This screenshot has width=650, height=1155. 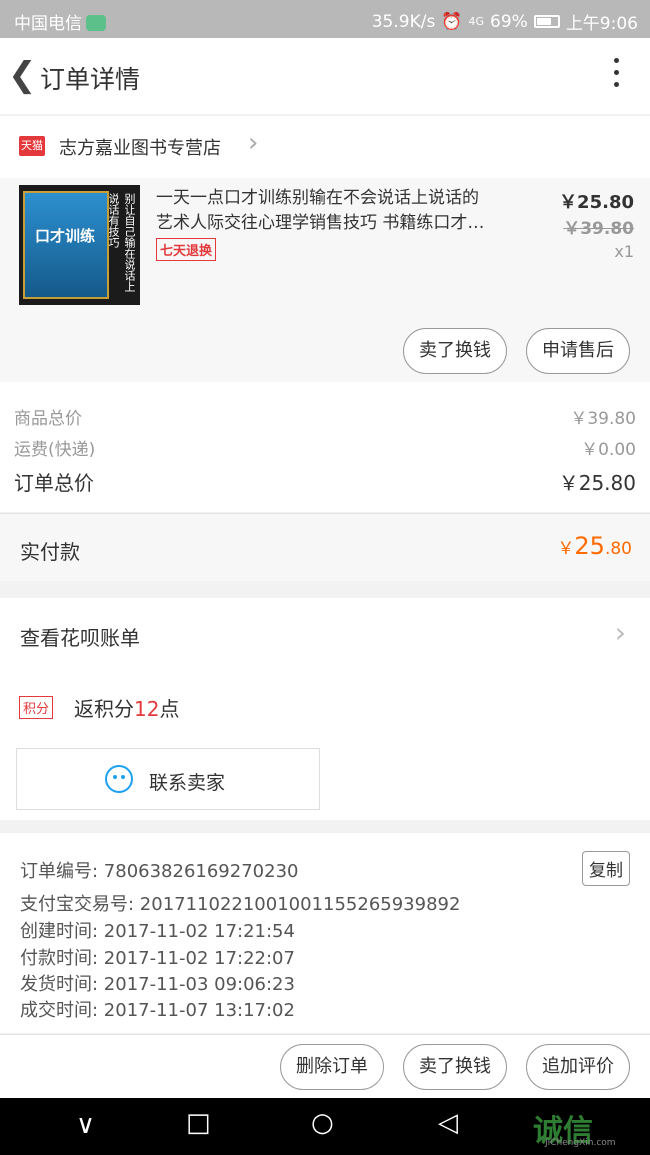 What do you see at coordinates (121, 242) in the screenshot?
I see `book-cover-side-text: 别让自己输在说话上 说话有技巧` at bounding box center [121, 242].